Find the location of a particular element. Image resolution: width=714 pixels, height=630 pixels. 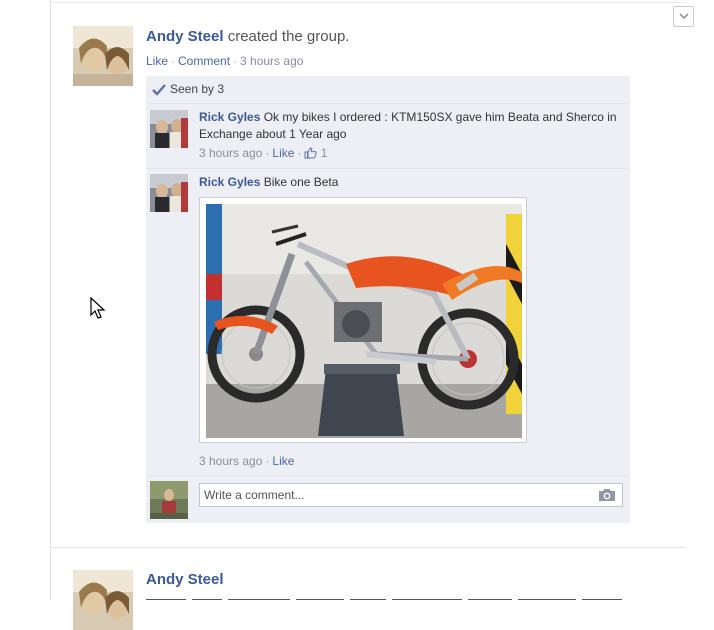

comment-link: Comment is located at coordinates (204, 61).